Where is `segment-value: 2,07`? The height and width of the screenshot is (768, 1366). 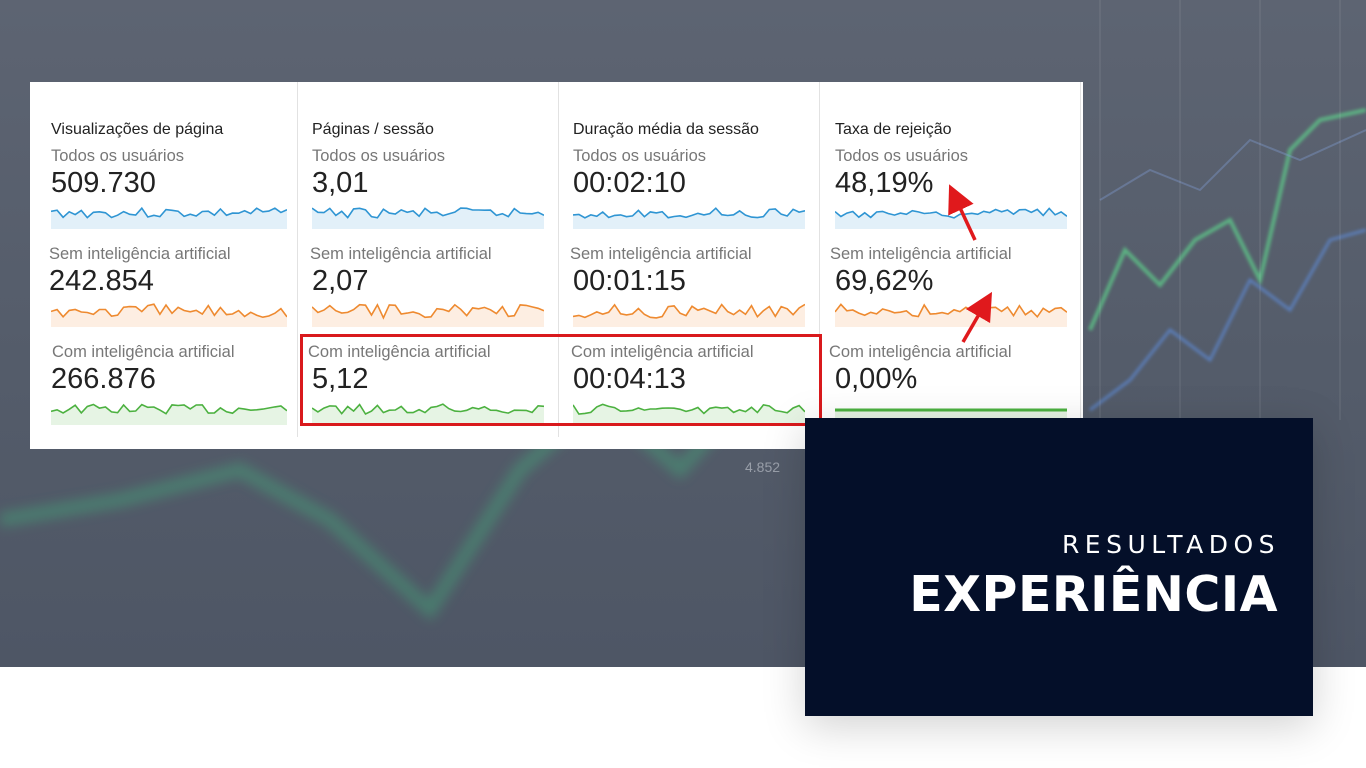
segment-value: 2,07 is located at coordinates (340, 281).